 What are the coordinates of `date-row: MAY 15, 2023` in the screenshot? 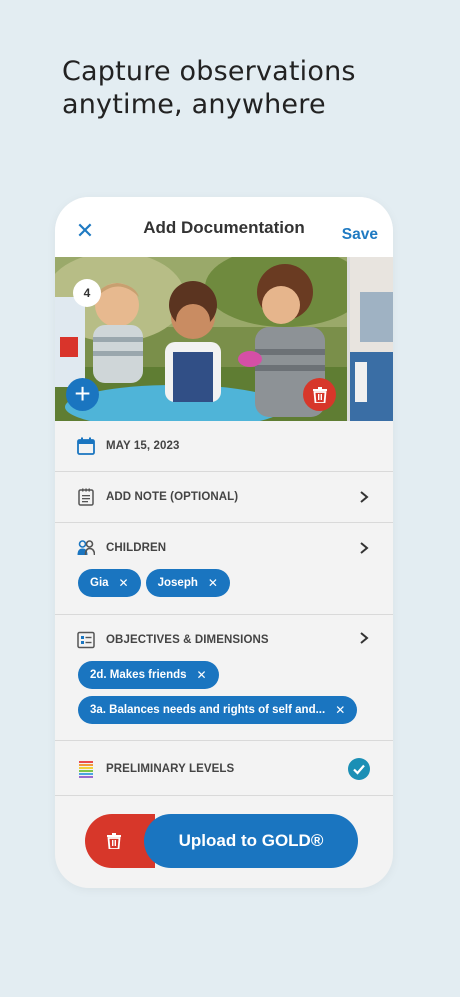 It's located at (224, 446).